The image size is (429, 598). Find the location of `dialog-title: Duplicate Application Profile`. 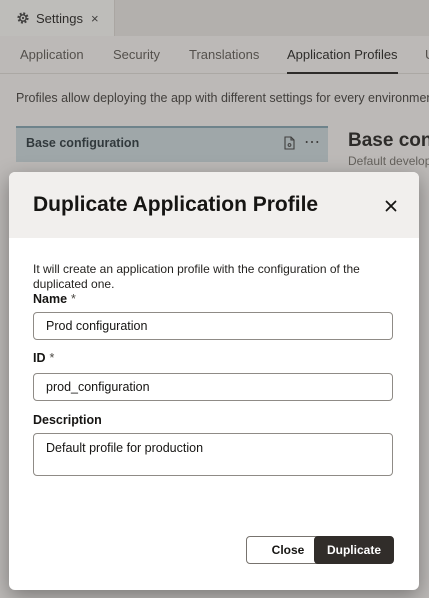

dialog-title: Duplicate Application Profile is located at coordinates (176, 204).